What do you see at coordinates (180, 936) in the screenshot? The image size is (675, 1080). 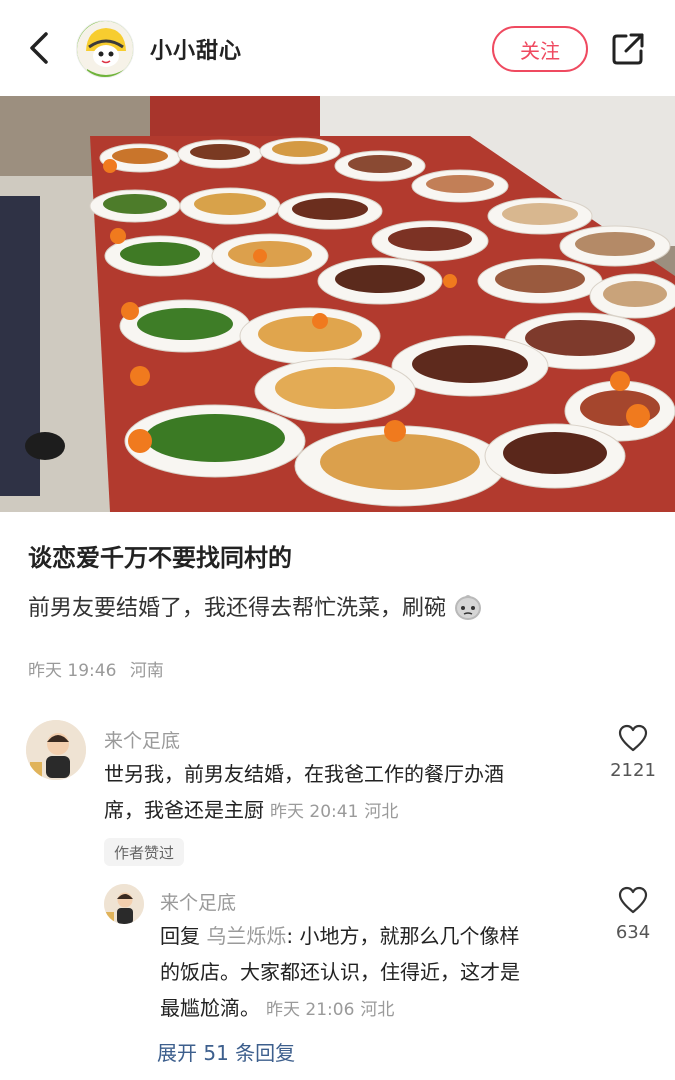 I see `reply-prefix: 回复` at bounding box center [180, 936].